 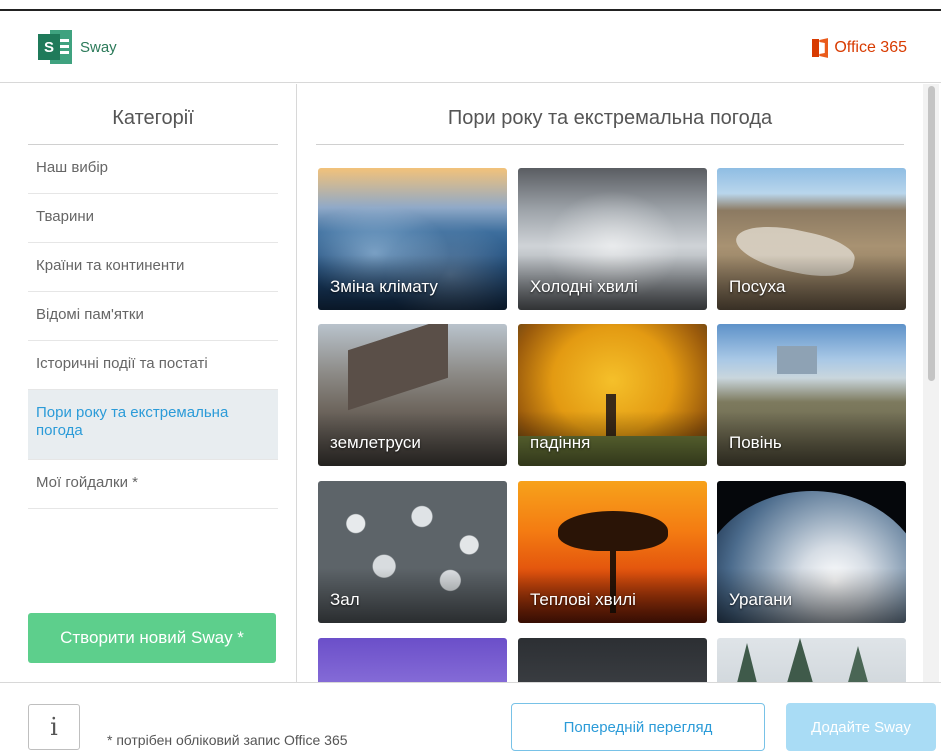 I want to click on category-item-landmarks: Відомі пам'ятки, so click(x=153, y=316).